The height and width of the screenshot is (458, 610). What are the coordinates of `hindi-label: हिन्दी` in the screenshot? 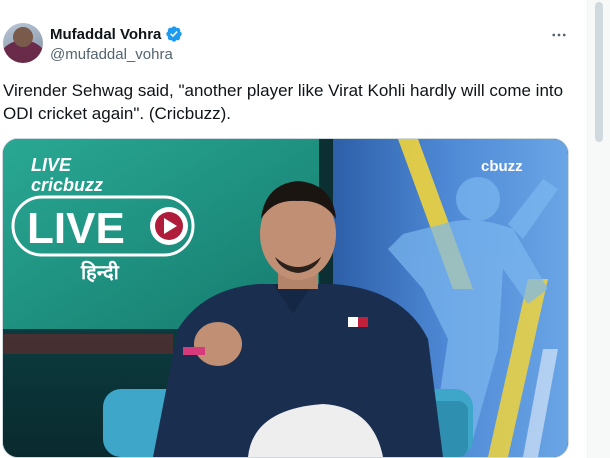 It's located at (100, 272).